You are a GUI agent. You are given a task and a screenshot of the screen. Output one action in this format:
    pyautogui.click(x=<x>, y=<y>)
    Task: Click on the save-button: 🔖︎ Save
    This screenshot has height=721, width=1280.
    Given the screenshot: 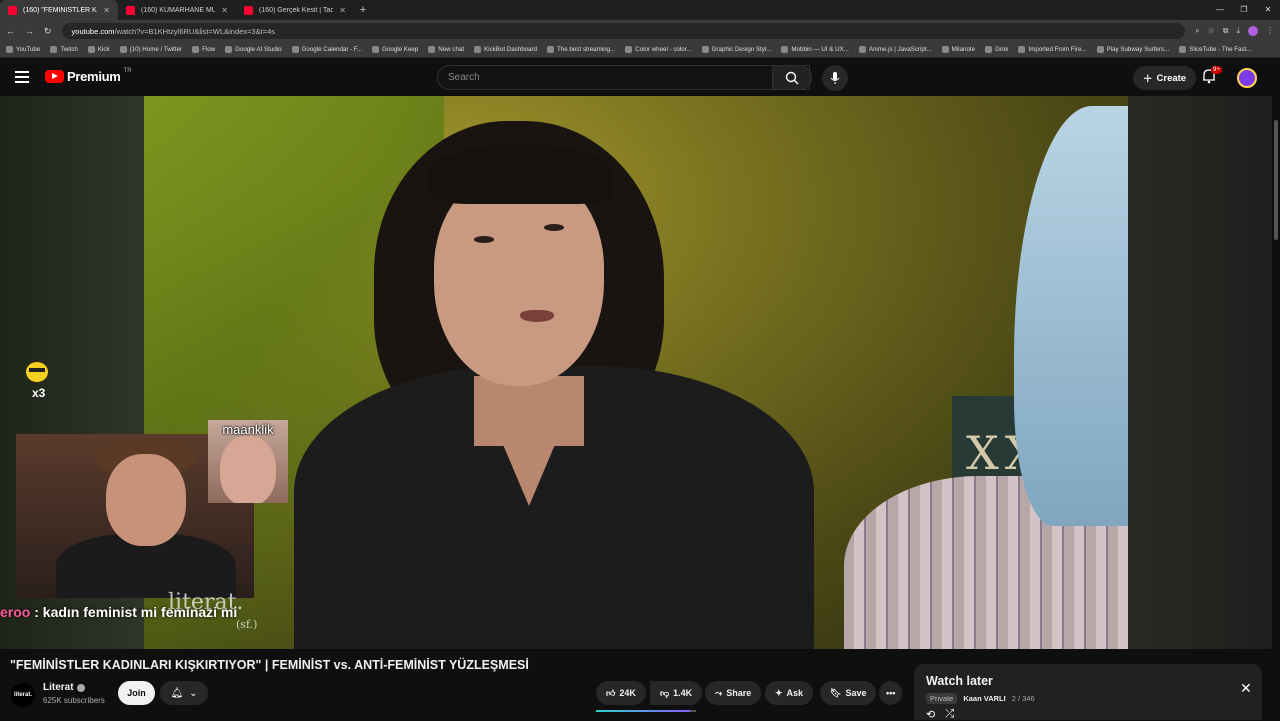 What is the action you would take?
    pyautogui.click(x=848, y=693)
    